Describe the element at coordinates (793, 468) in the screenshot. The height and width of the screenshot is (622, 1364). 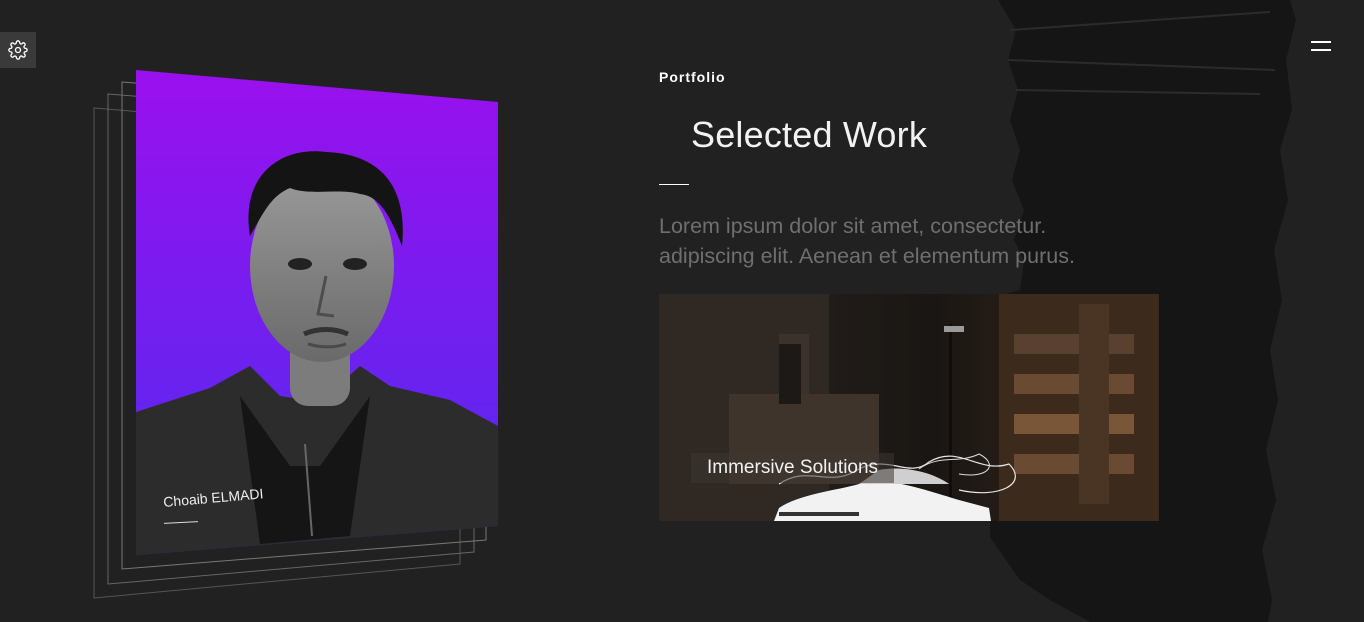
I see `project-title: Immersive Solutions` at that location.